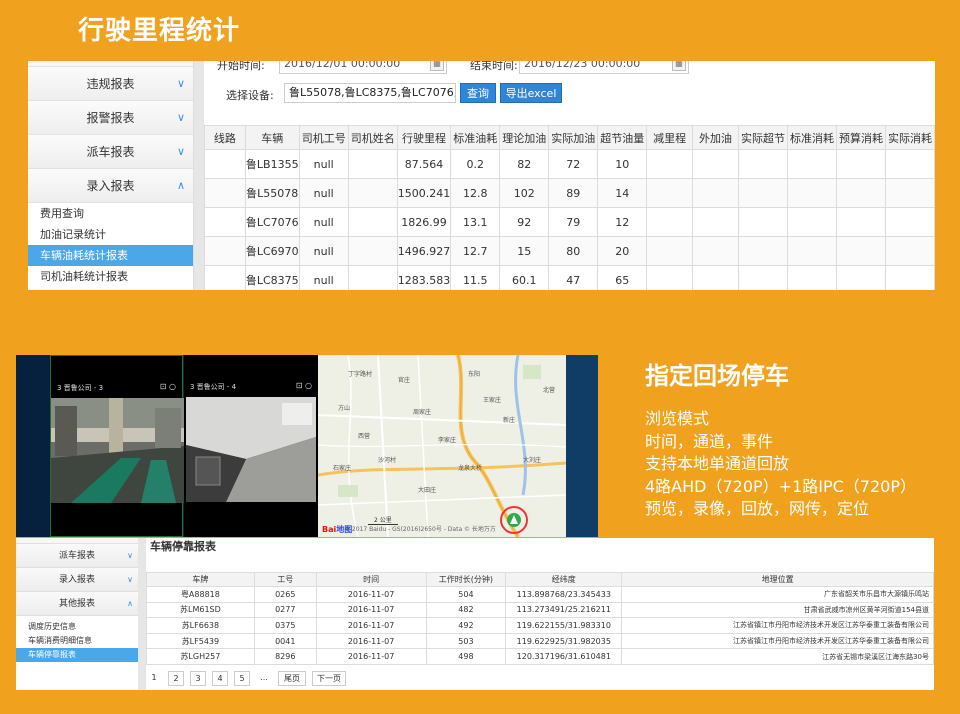 The image size is (960, 714). Describe the element at coordinates (77, 655) in the screenshot. I see `sidebar-subitem: 车辆停靠报表` at that location.